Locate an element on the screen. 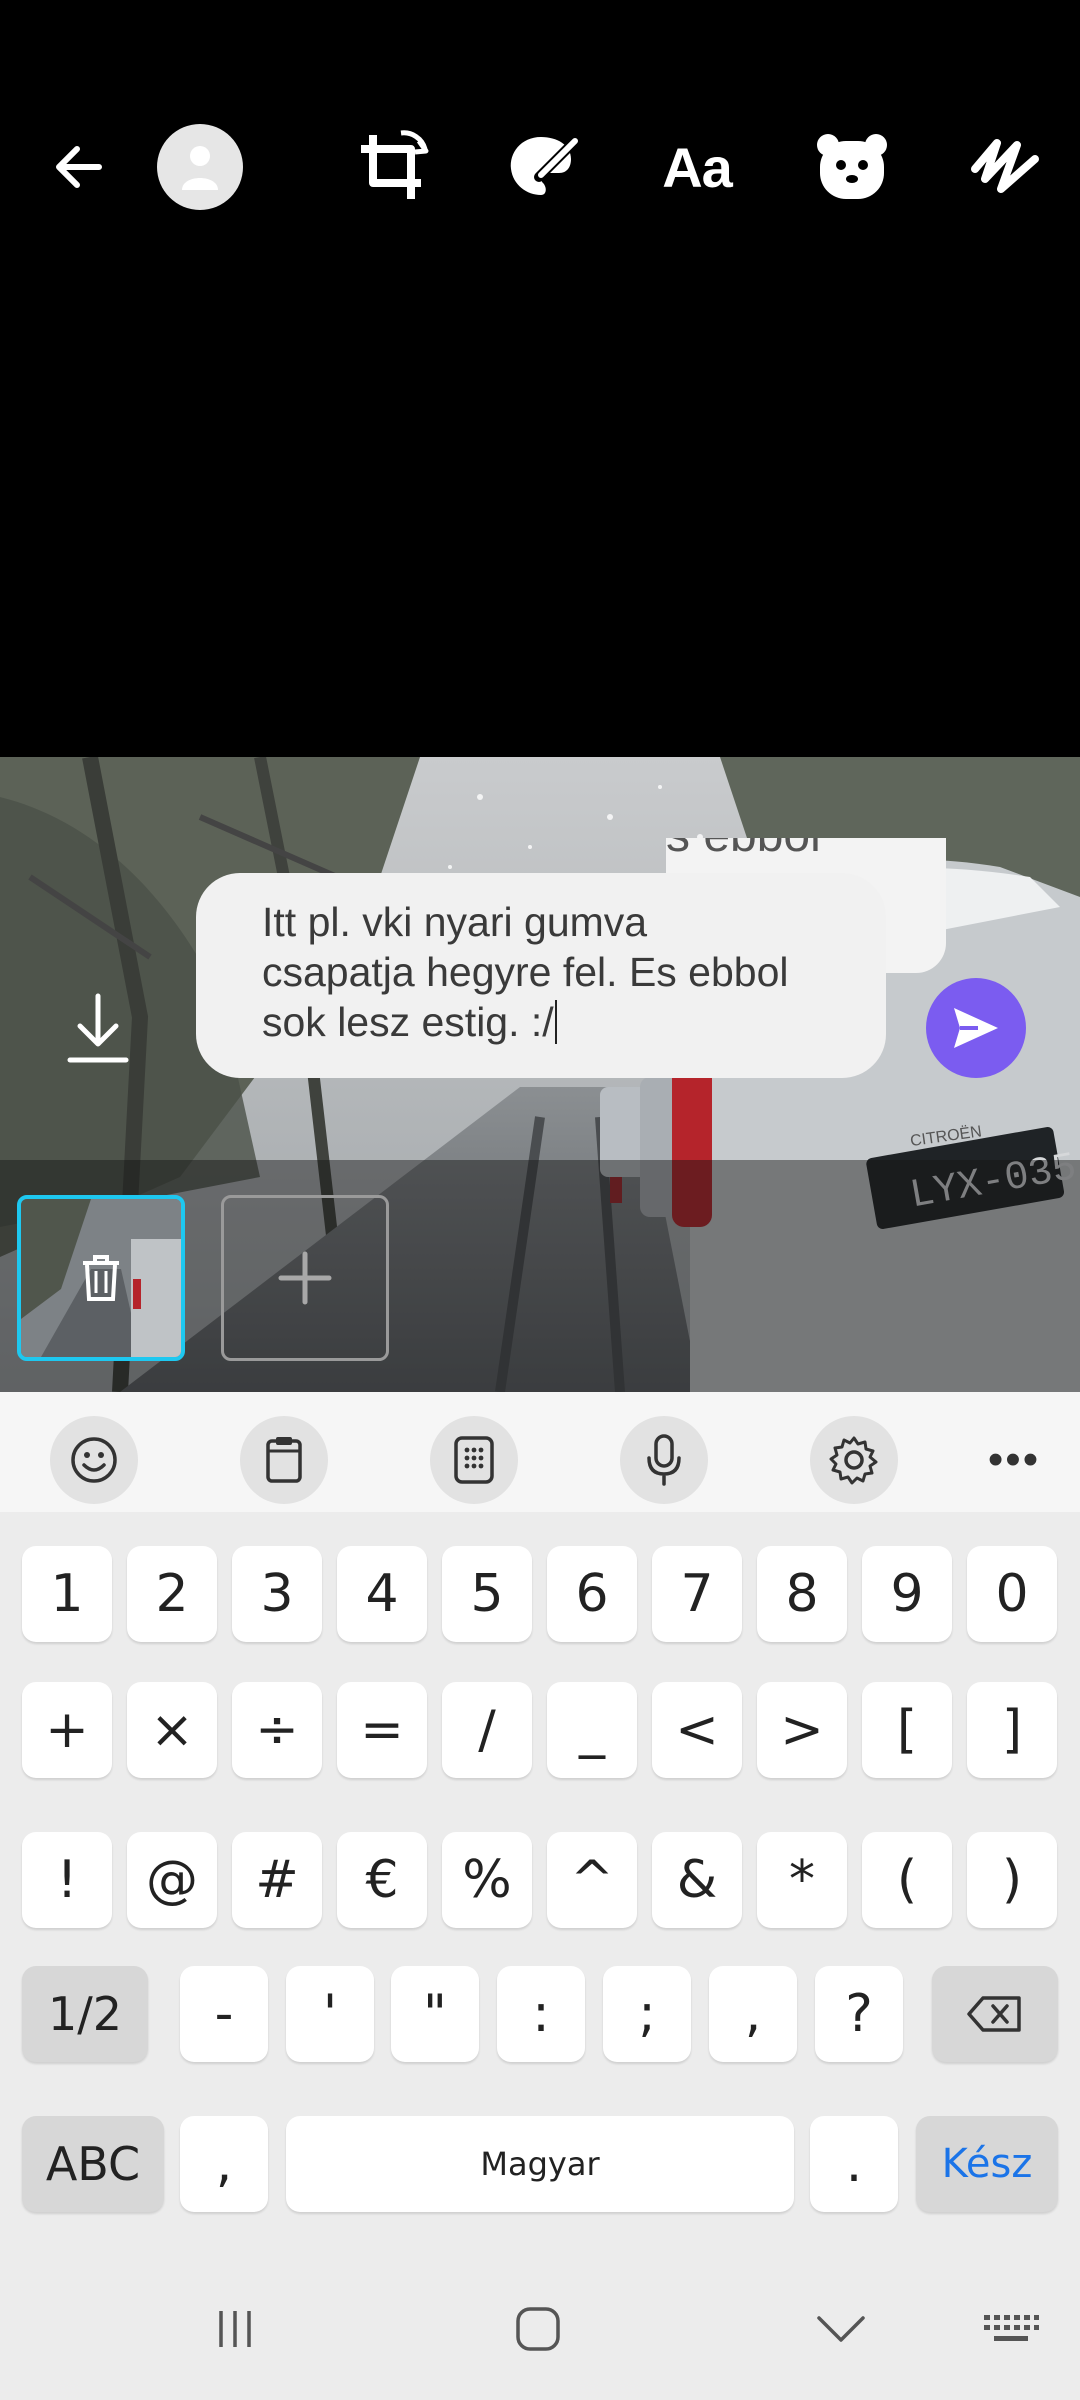 The height and width of the screenshot is (2400, 1080). key-2-4: % is located at coordinates (487, 1880).